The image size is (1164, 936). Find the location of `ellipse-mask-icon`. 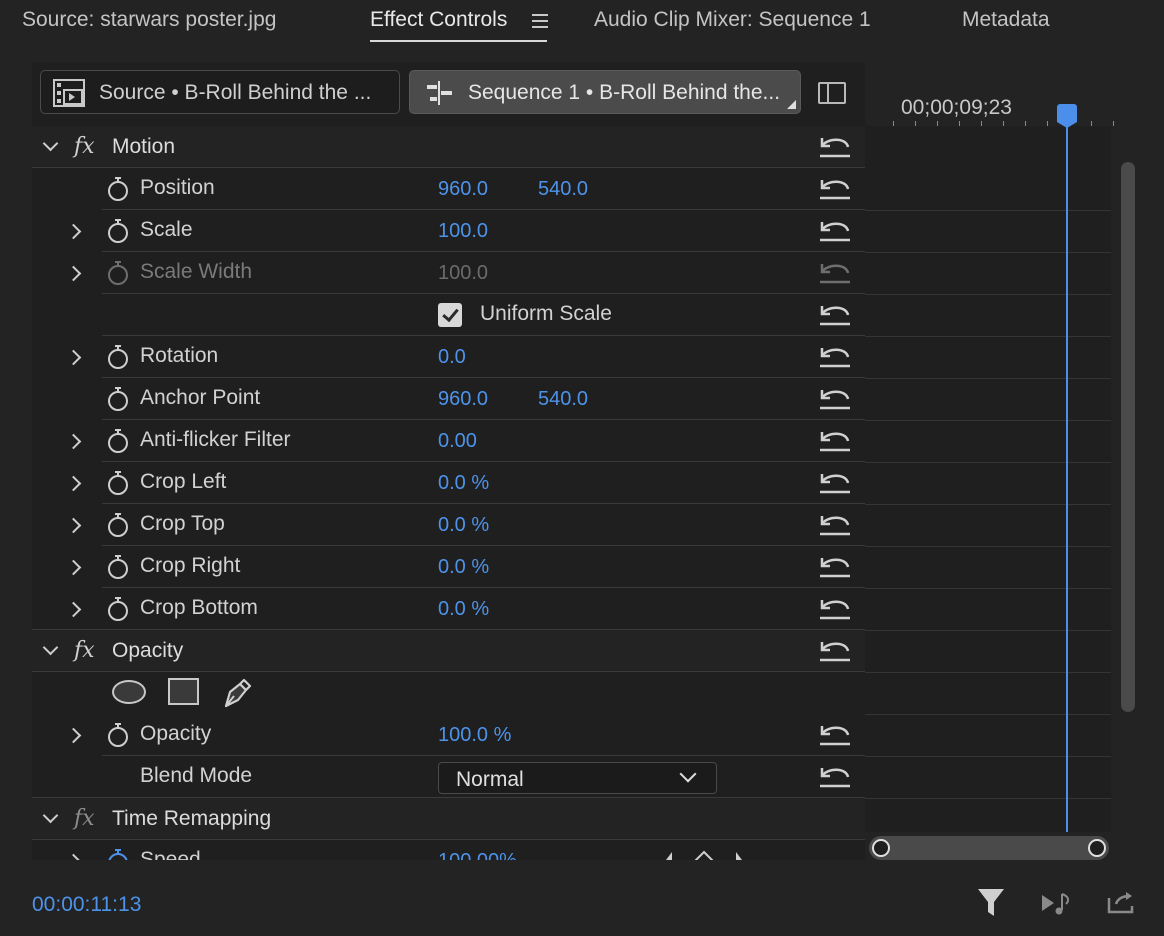

ellipse-mask-icon is located at coordinates (129, 692).